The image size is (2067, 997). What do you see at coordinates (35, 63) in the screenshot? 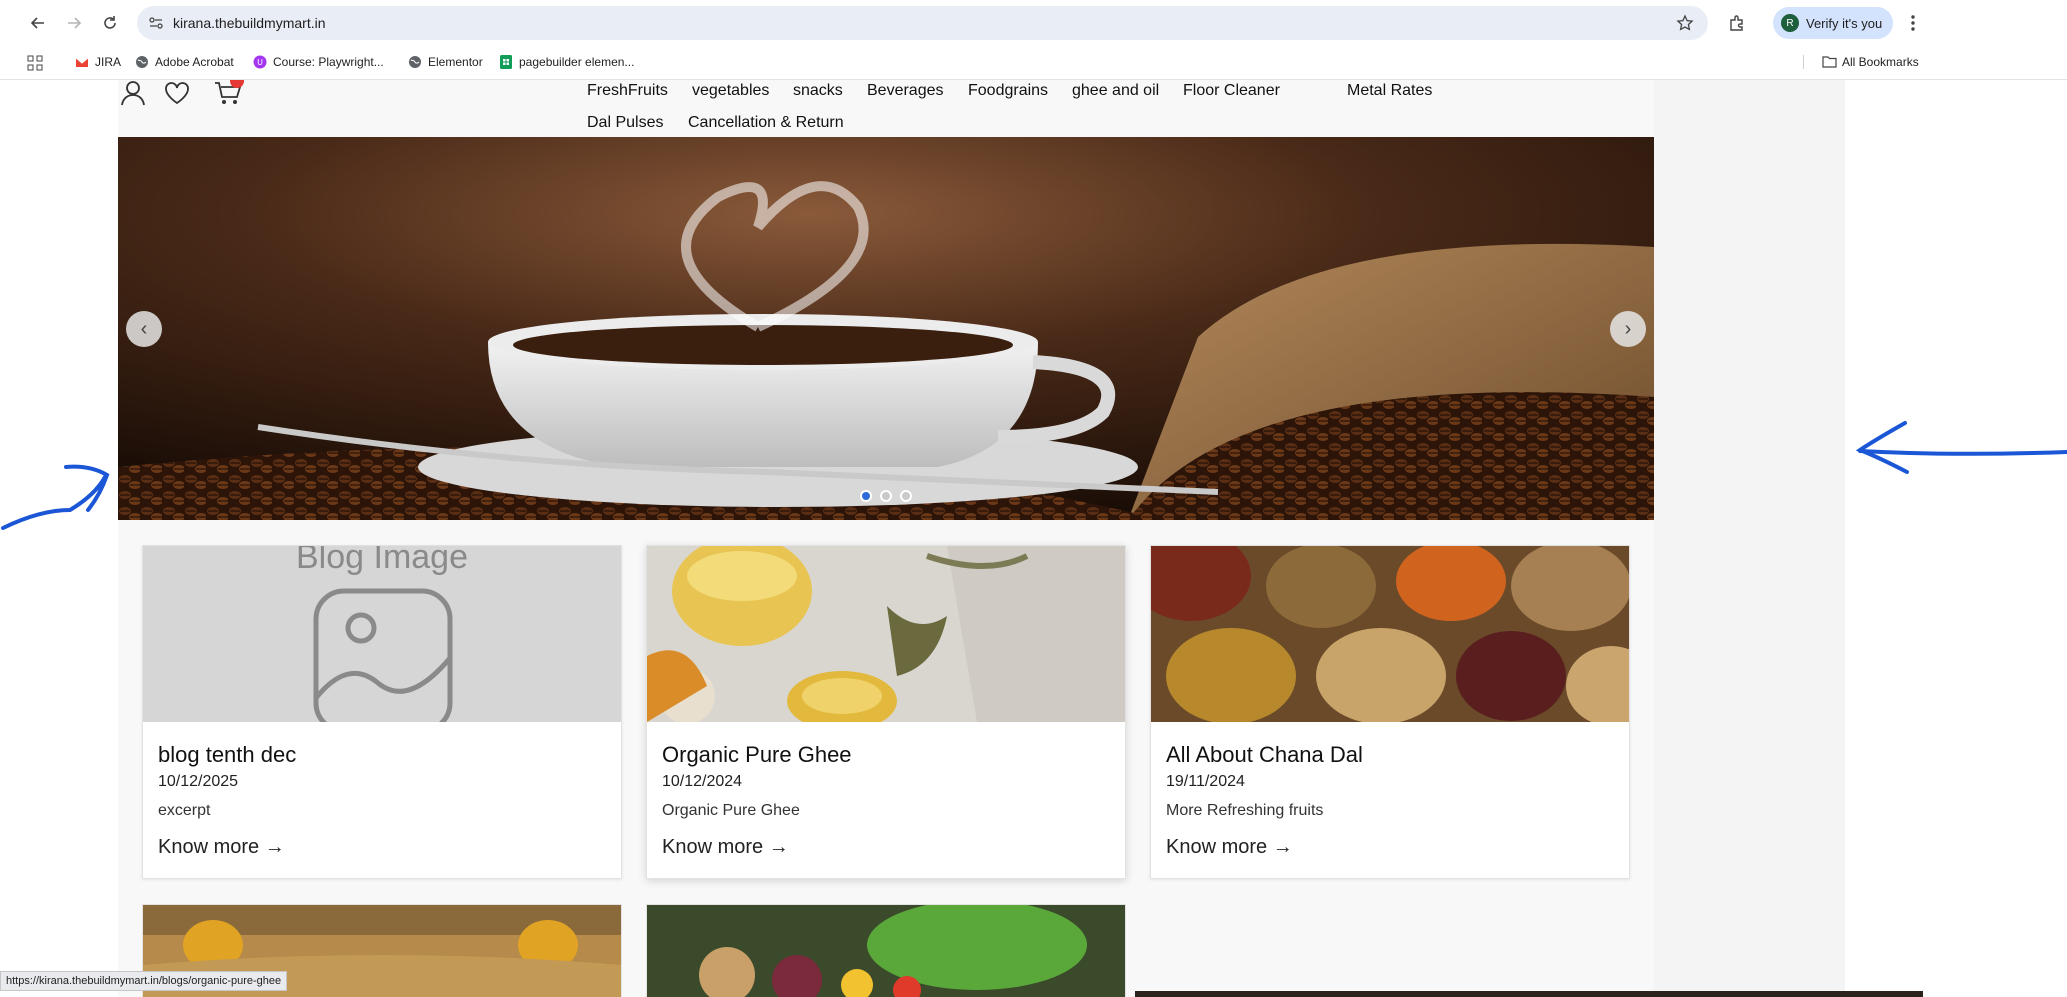
I see `apps-grid-icon` at bounding box center [35, 63].